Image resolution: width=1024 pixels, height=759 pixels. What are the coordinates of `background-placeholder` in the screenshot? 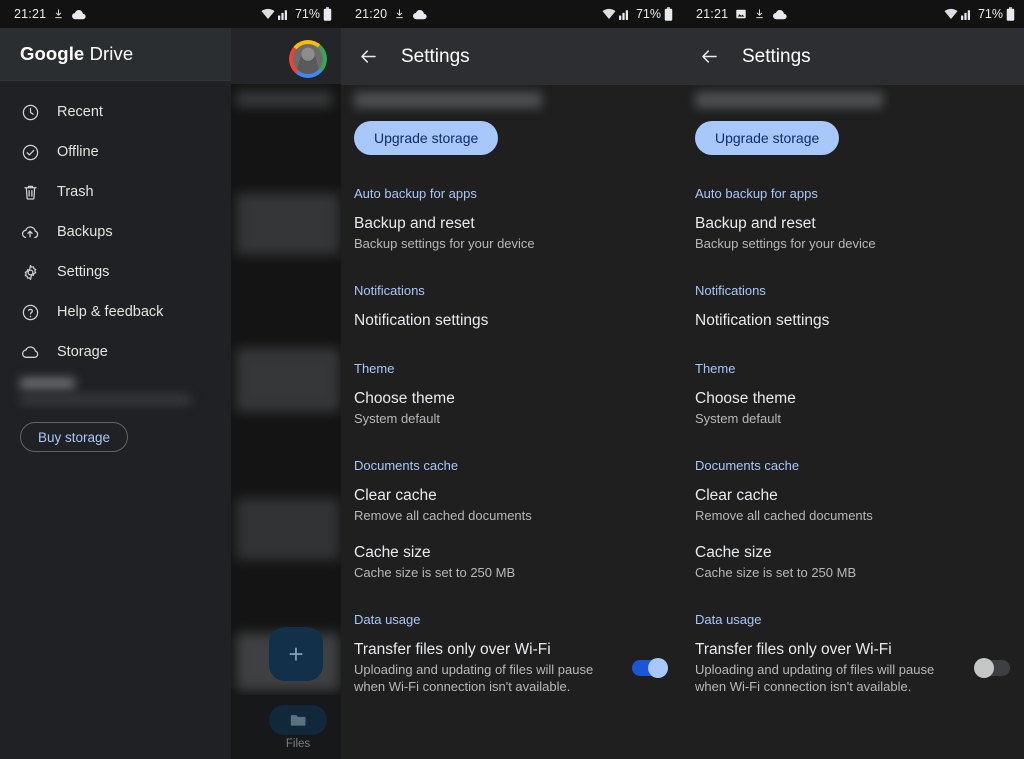 It's located at (284, 99).